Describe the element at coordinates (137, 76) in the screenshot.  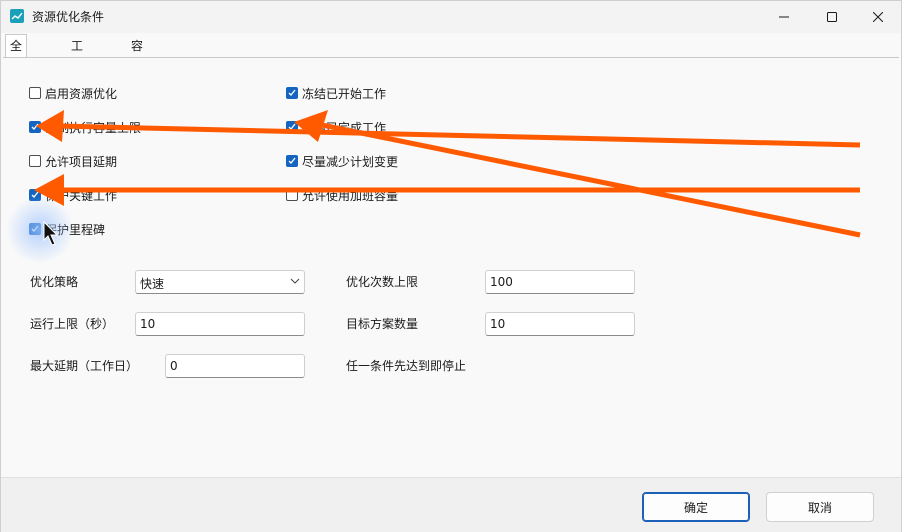
I see `tab-capacity-periods: 容量时段` at that location.